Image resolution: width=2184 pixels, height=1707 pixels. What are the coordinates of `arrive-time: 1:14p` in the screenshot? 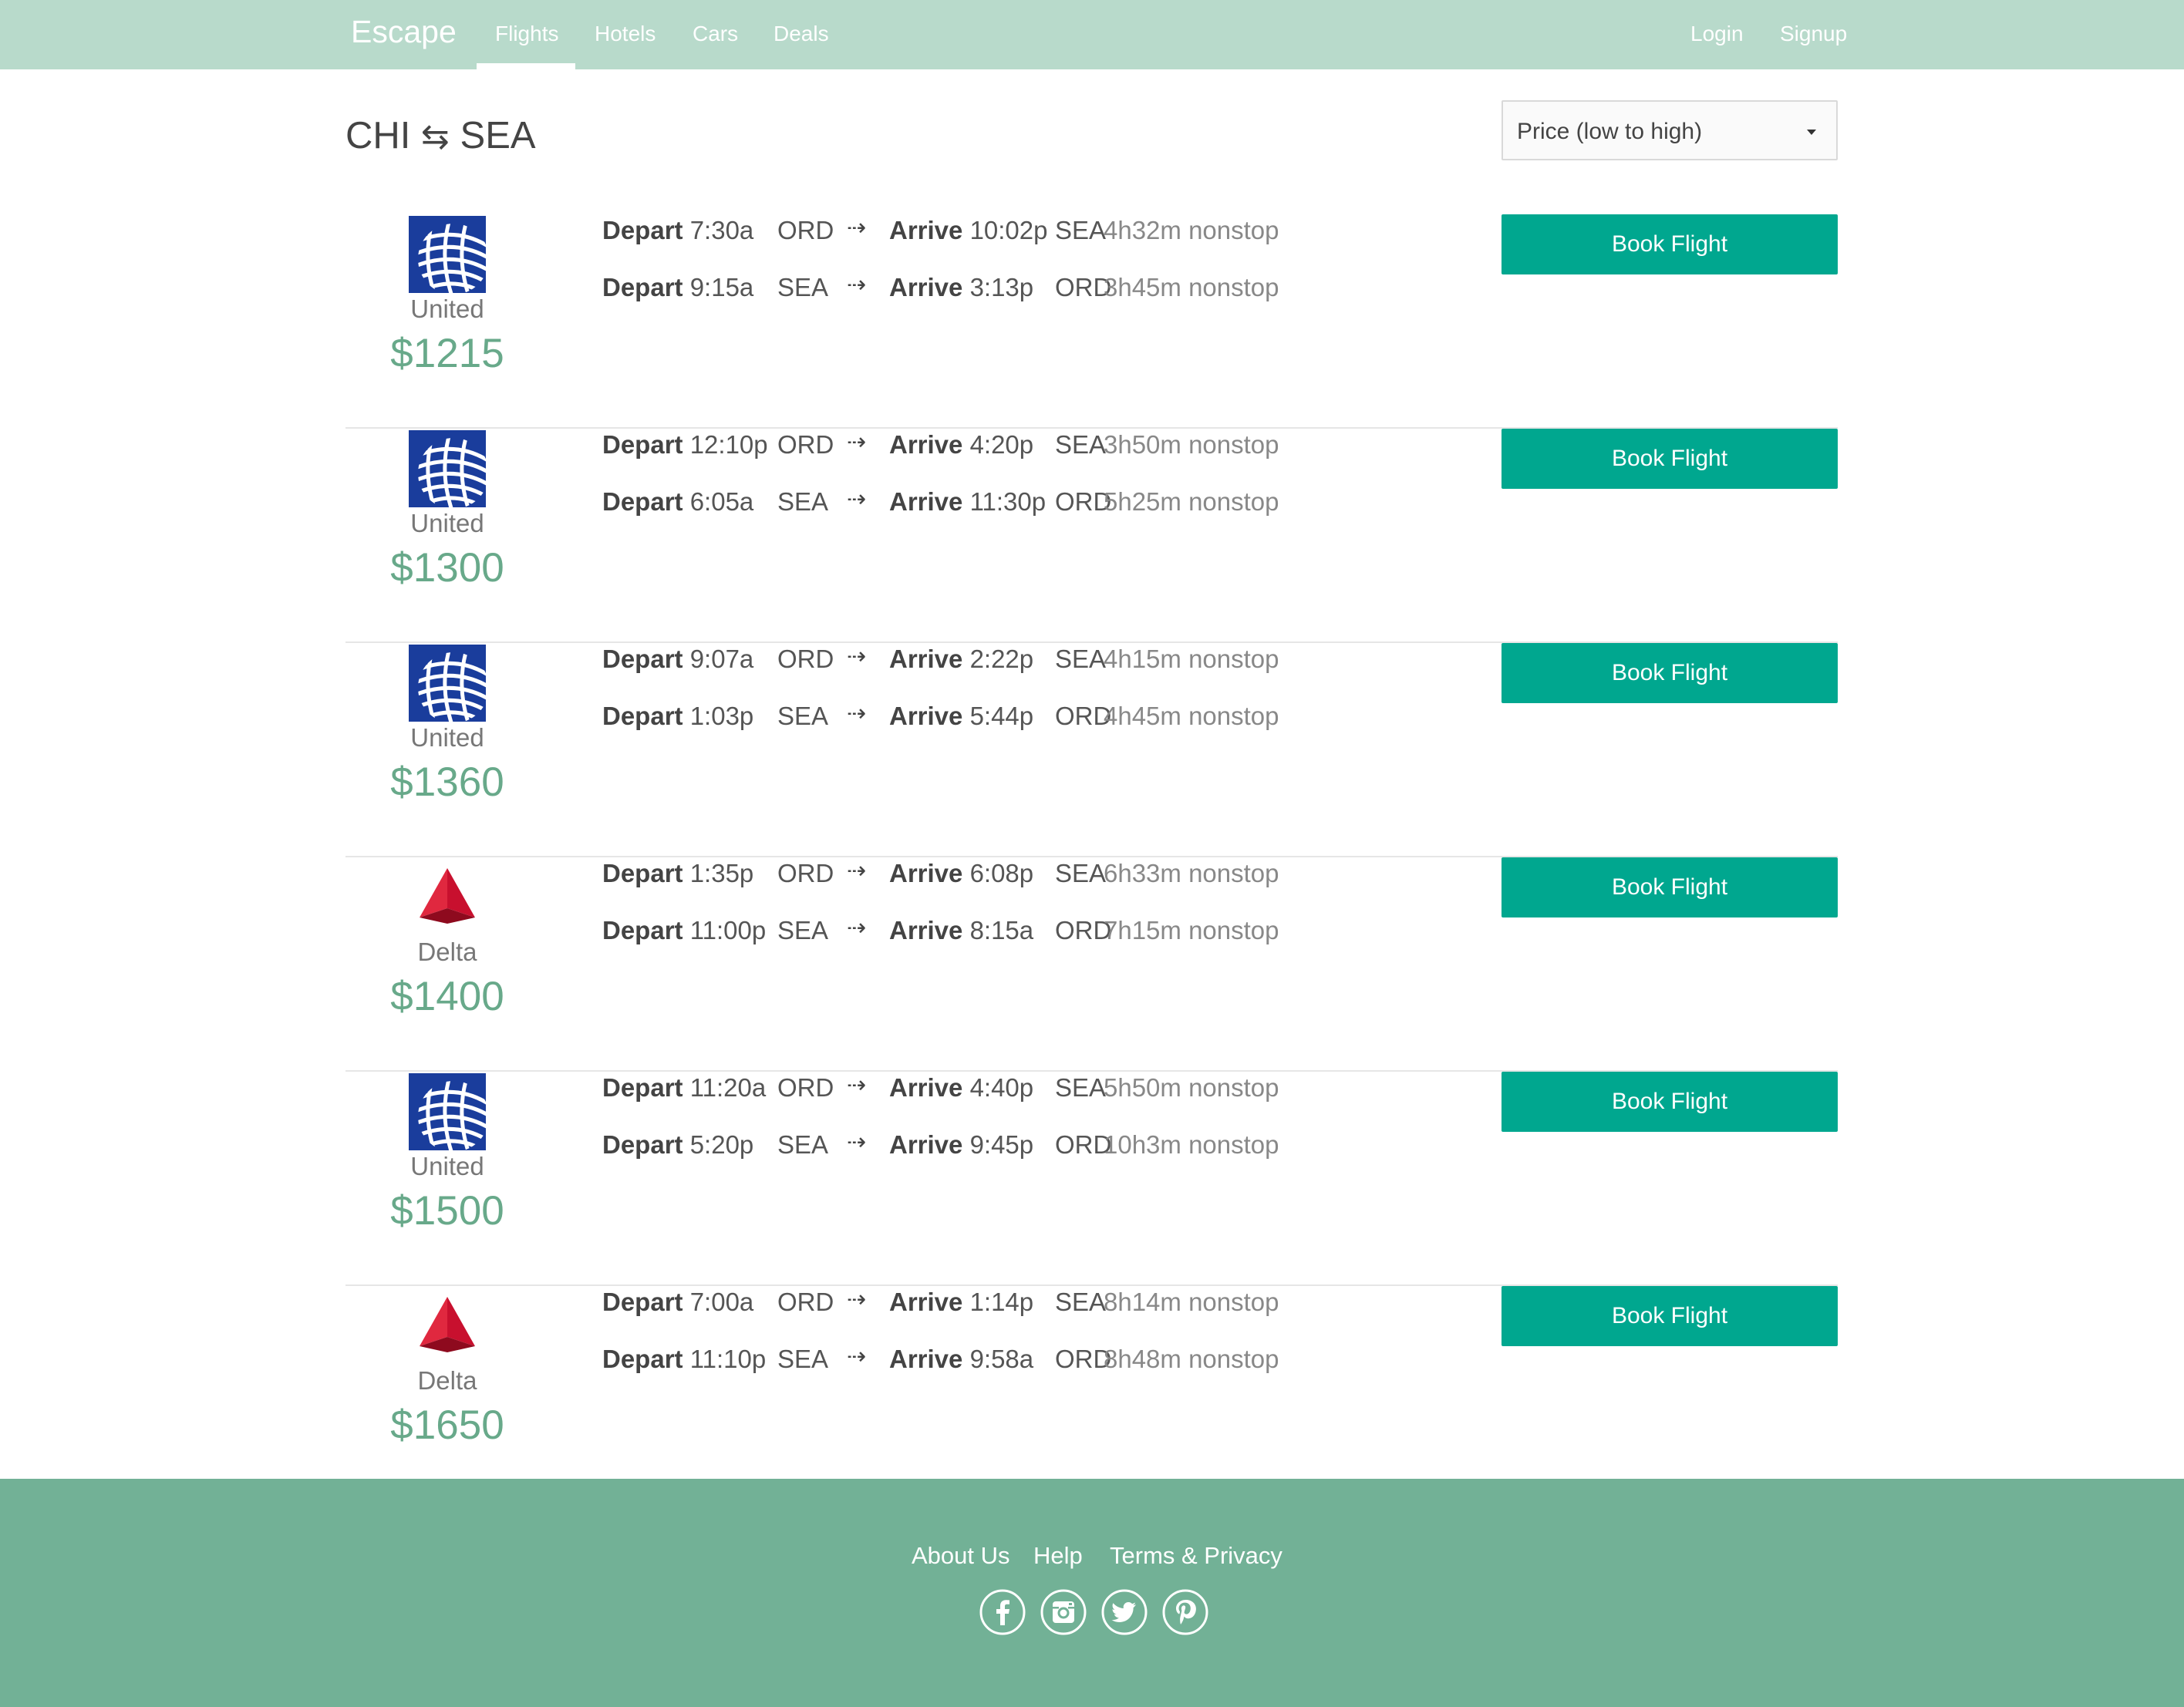 It's located at (1002, 1302).